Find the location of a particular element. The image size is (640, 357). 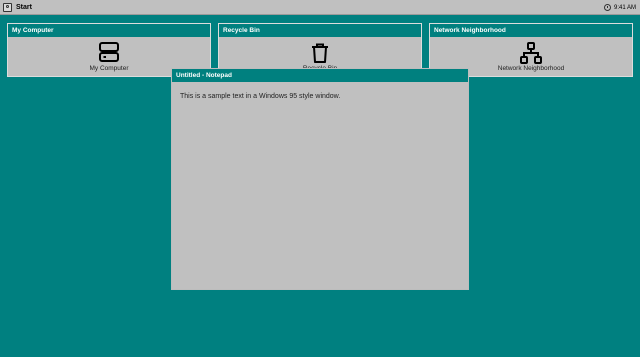

start-label: Start is located at coordinates (24, 7).